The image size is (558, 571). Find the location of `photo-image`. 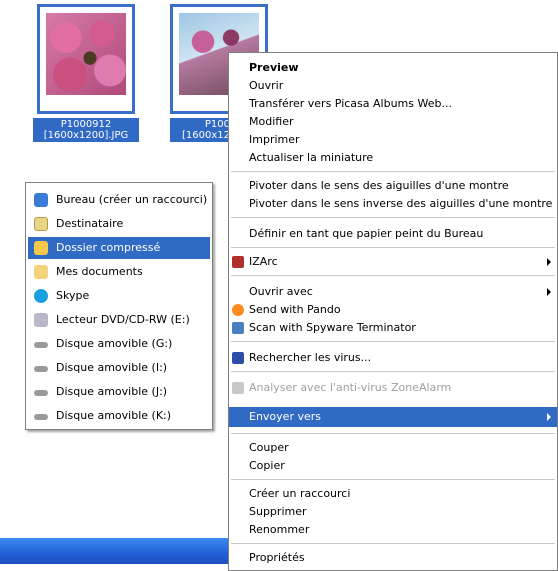

photo-image is located at coordinates (86, 54).